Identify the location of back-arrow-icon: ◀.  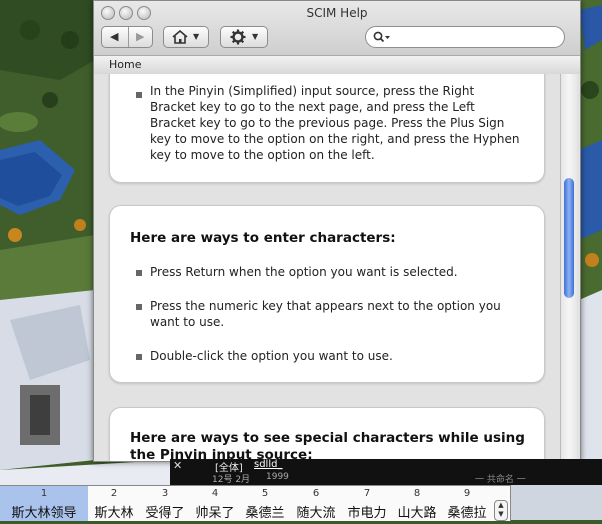
(114, 36).